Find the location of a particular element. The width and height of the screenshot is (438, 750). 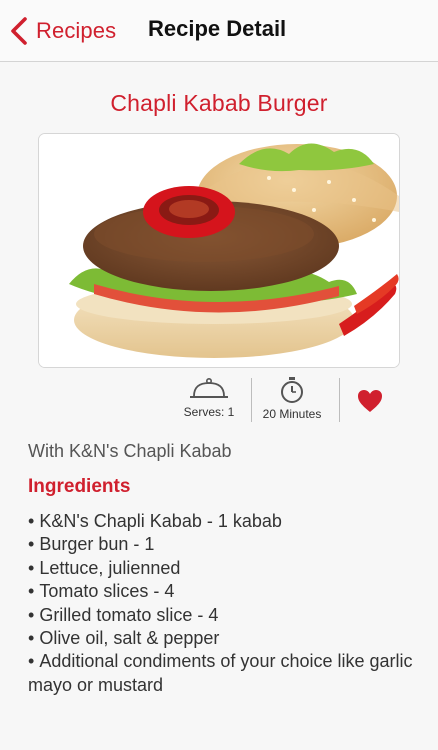

serves-label: Serves: 1 is located at coordinates (209, 412).